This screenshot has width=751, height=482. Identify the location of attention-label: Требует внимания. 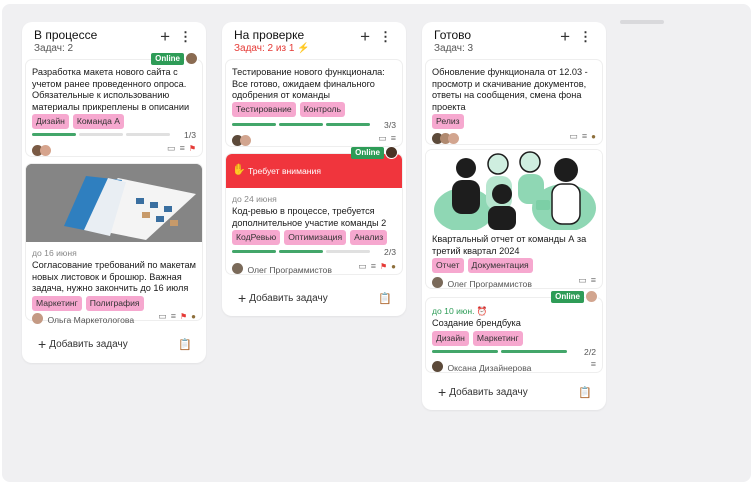
(284, 171).